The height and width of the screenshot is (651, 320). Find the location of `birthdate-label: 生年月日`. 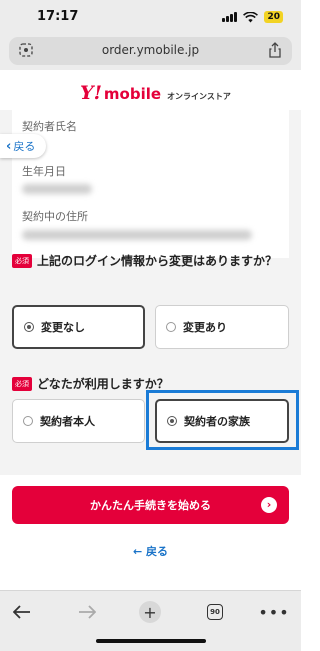

birthdate-label: 生年月日 is located at coordinates (44, 171).